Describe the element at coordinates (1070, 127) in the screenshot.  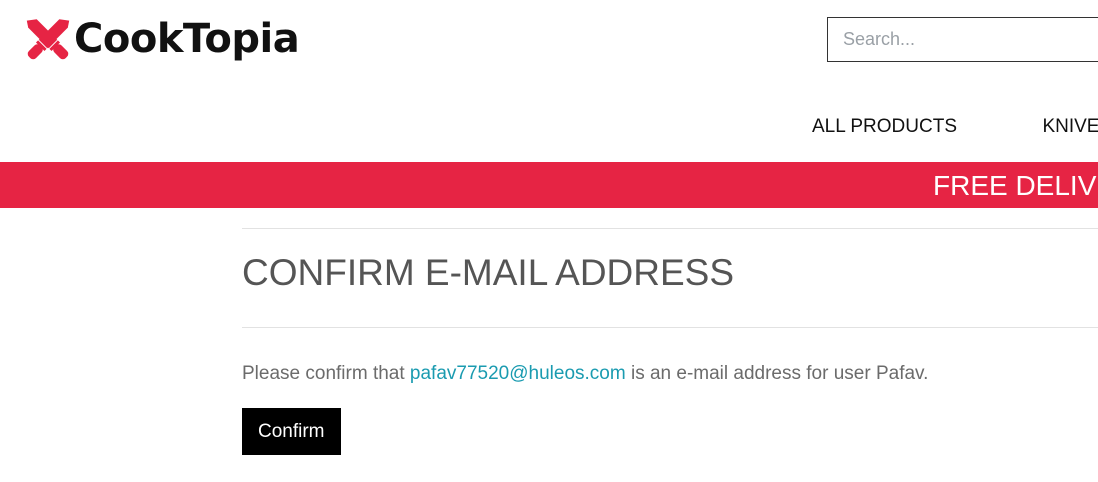
I see `nav-item-knives: KNIVE` at that location.